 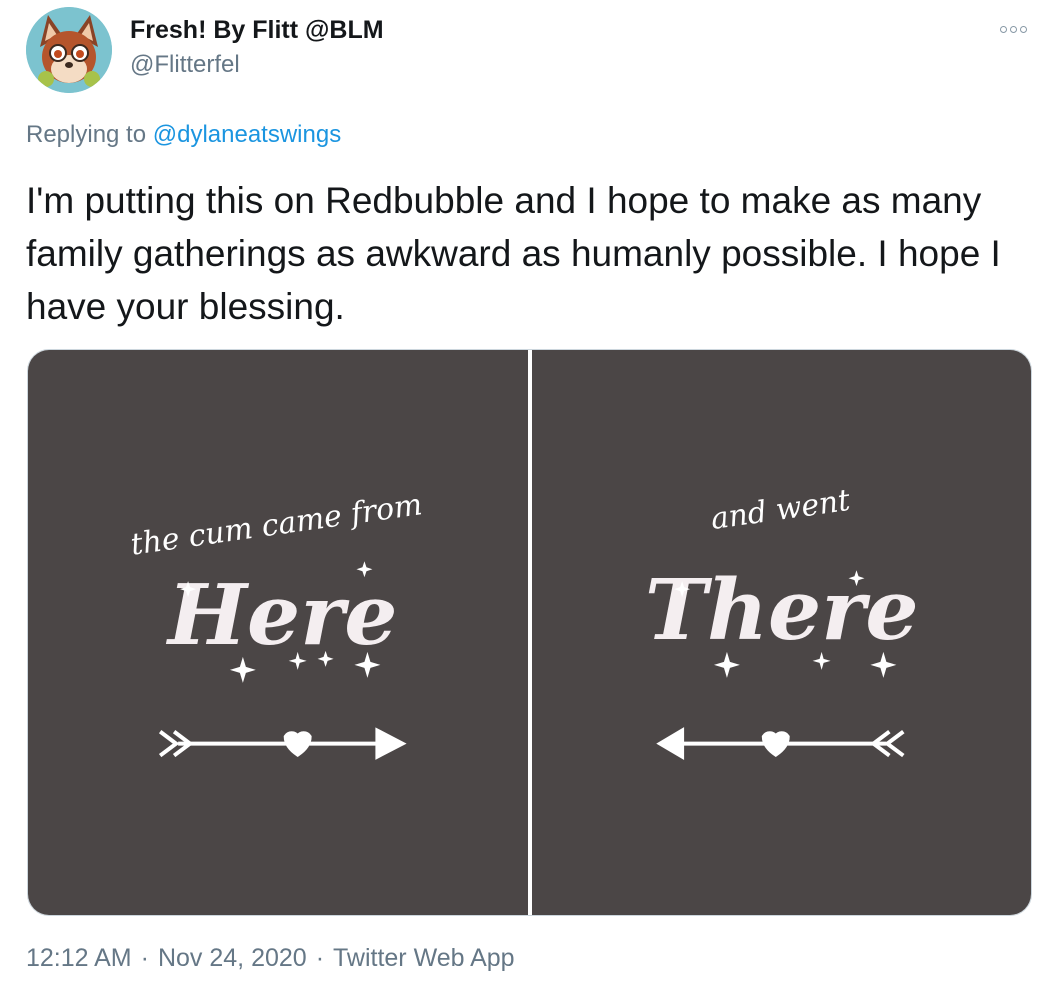 I want to click on right-phrase: and went, so click(x=780, y=510).